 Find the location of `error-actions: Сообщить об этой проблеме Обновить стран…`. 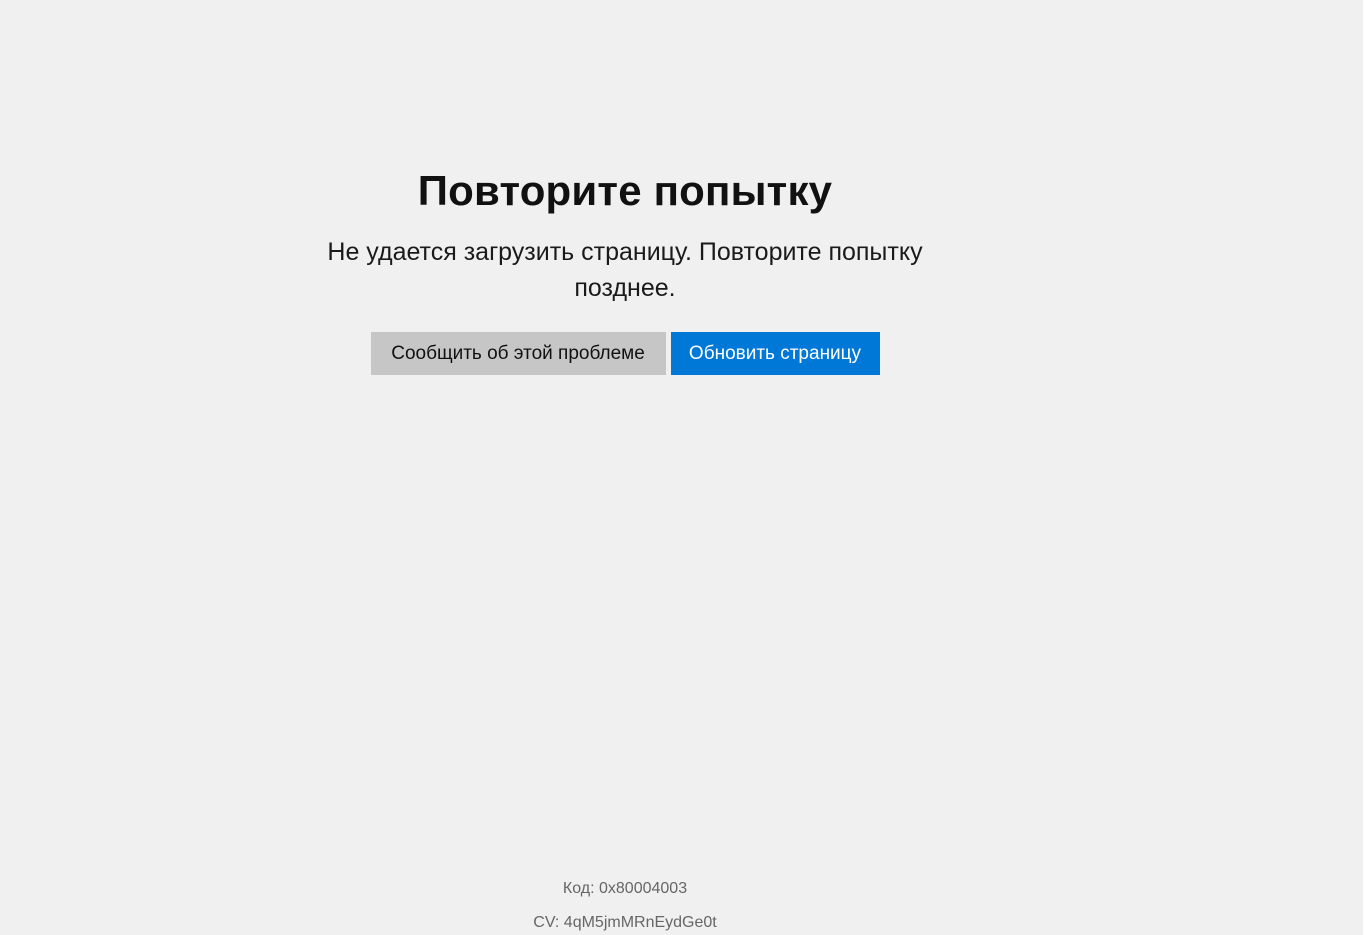

error-actions: Сообщить об этой проблеме Обновить стран… is located at coordinates (625, 353).